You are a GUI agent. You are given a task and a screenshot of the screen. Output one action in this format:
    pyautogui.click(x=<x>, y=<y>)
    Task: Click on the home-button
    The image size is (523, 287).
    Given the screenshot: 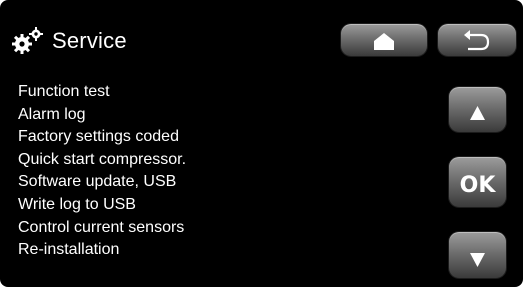 What is the action you would take?
    pyautogui.click(x=384, y=40)
    